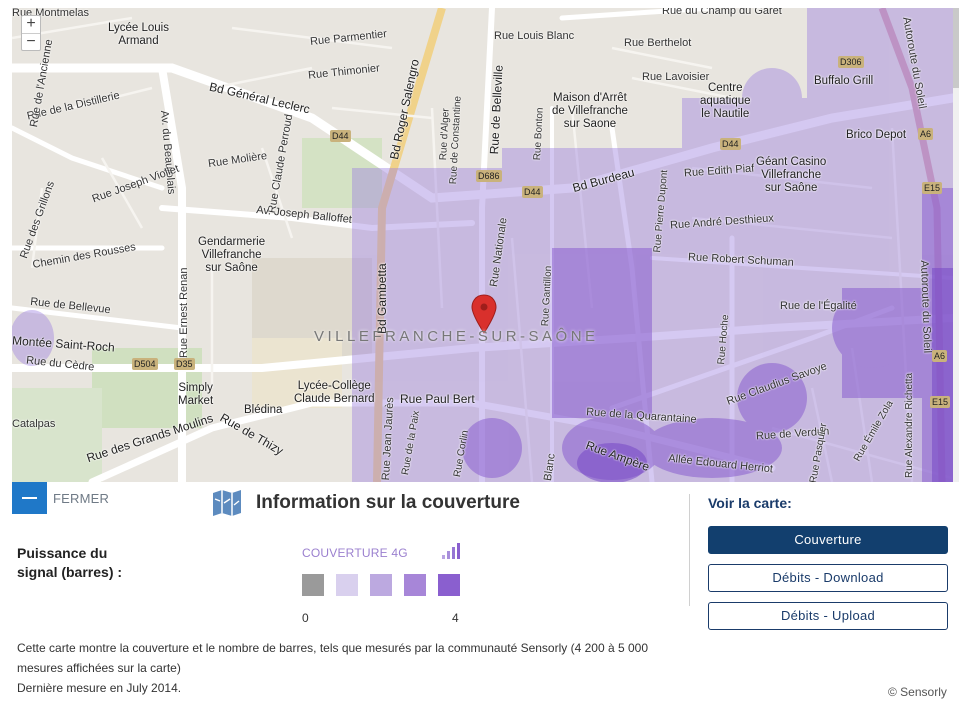 The image size is (959, 710). I want to click on poi-label: Buffalo Grill, so click(844, 81).